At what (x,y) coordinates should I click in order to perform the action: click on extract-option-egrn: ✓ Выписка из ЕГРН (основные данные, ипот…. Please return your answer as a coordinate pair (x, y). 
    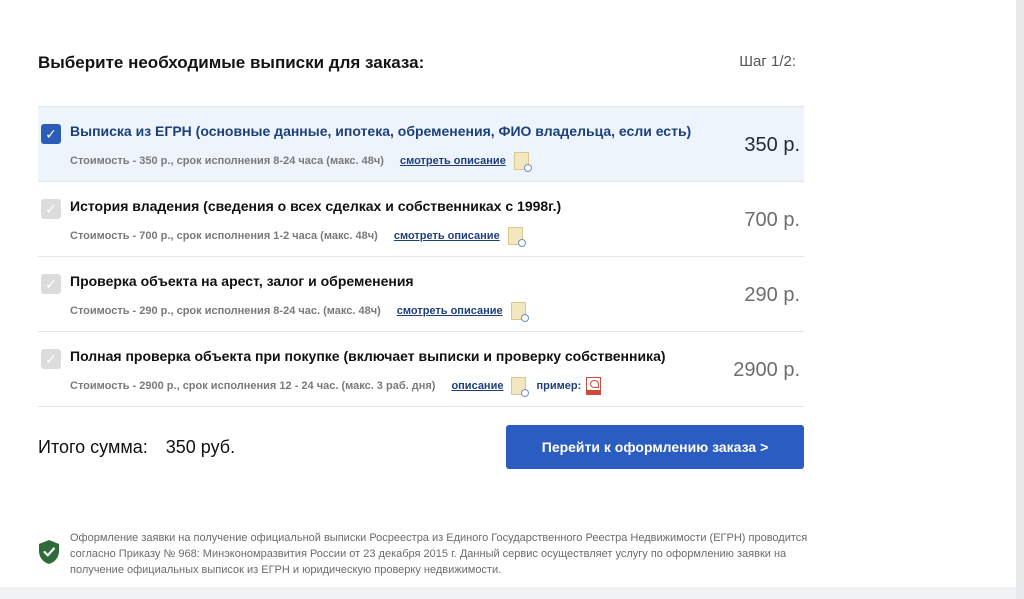
    Looking at the image, I should click on (421, 144).